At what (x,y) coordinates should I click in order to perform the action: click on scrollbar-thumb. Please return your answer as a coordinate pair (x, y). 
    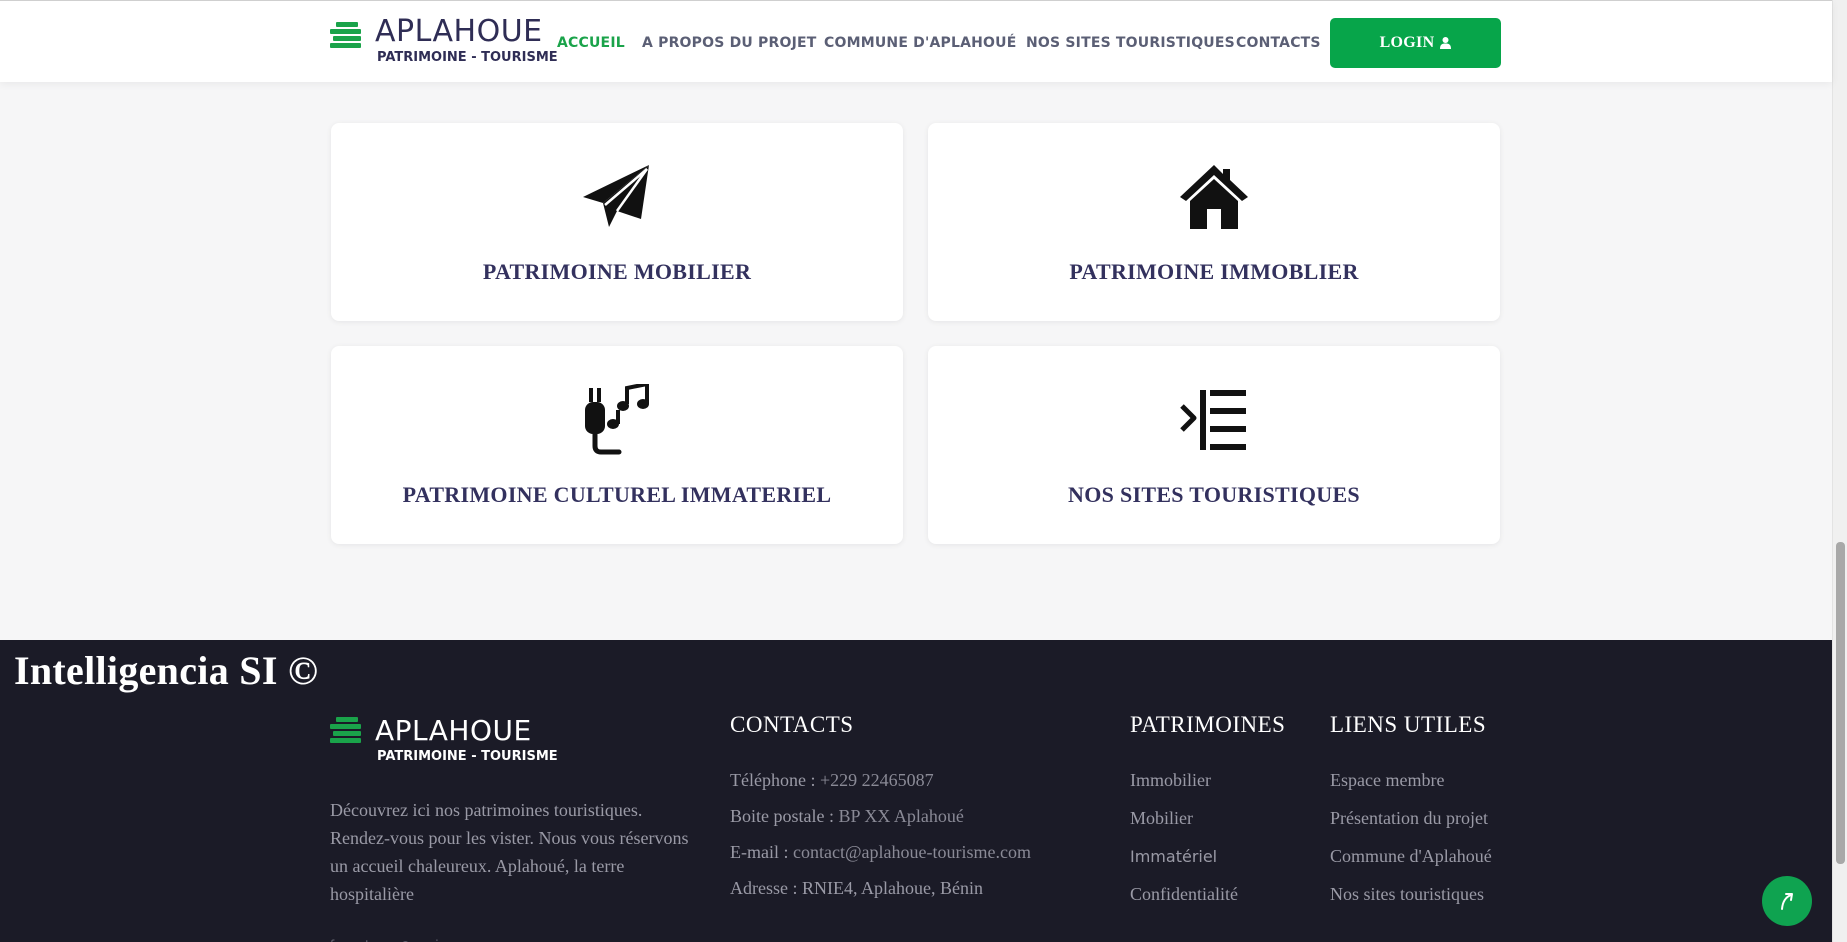
    Looking at the image, I should click on (1840, 703).